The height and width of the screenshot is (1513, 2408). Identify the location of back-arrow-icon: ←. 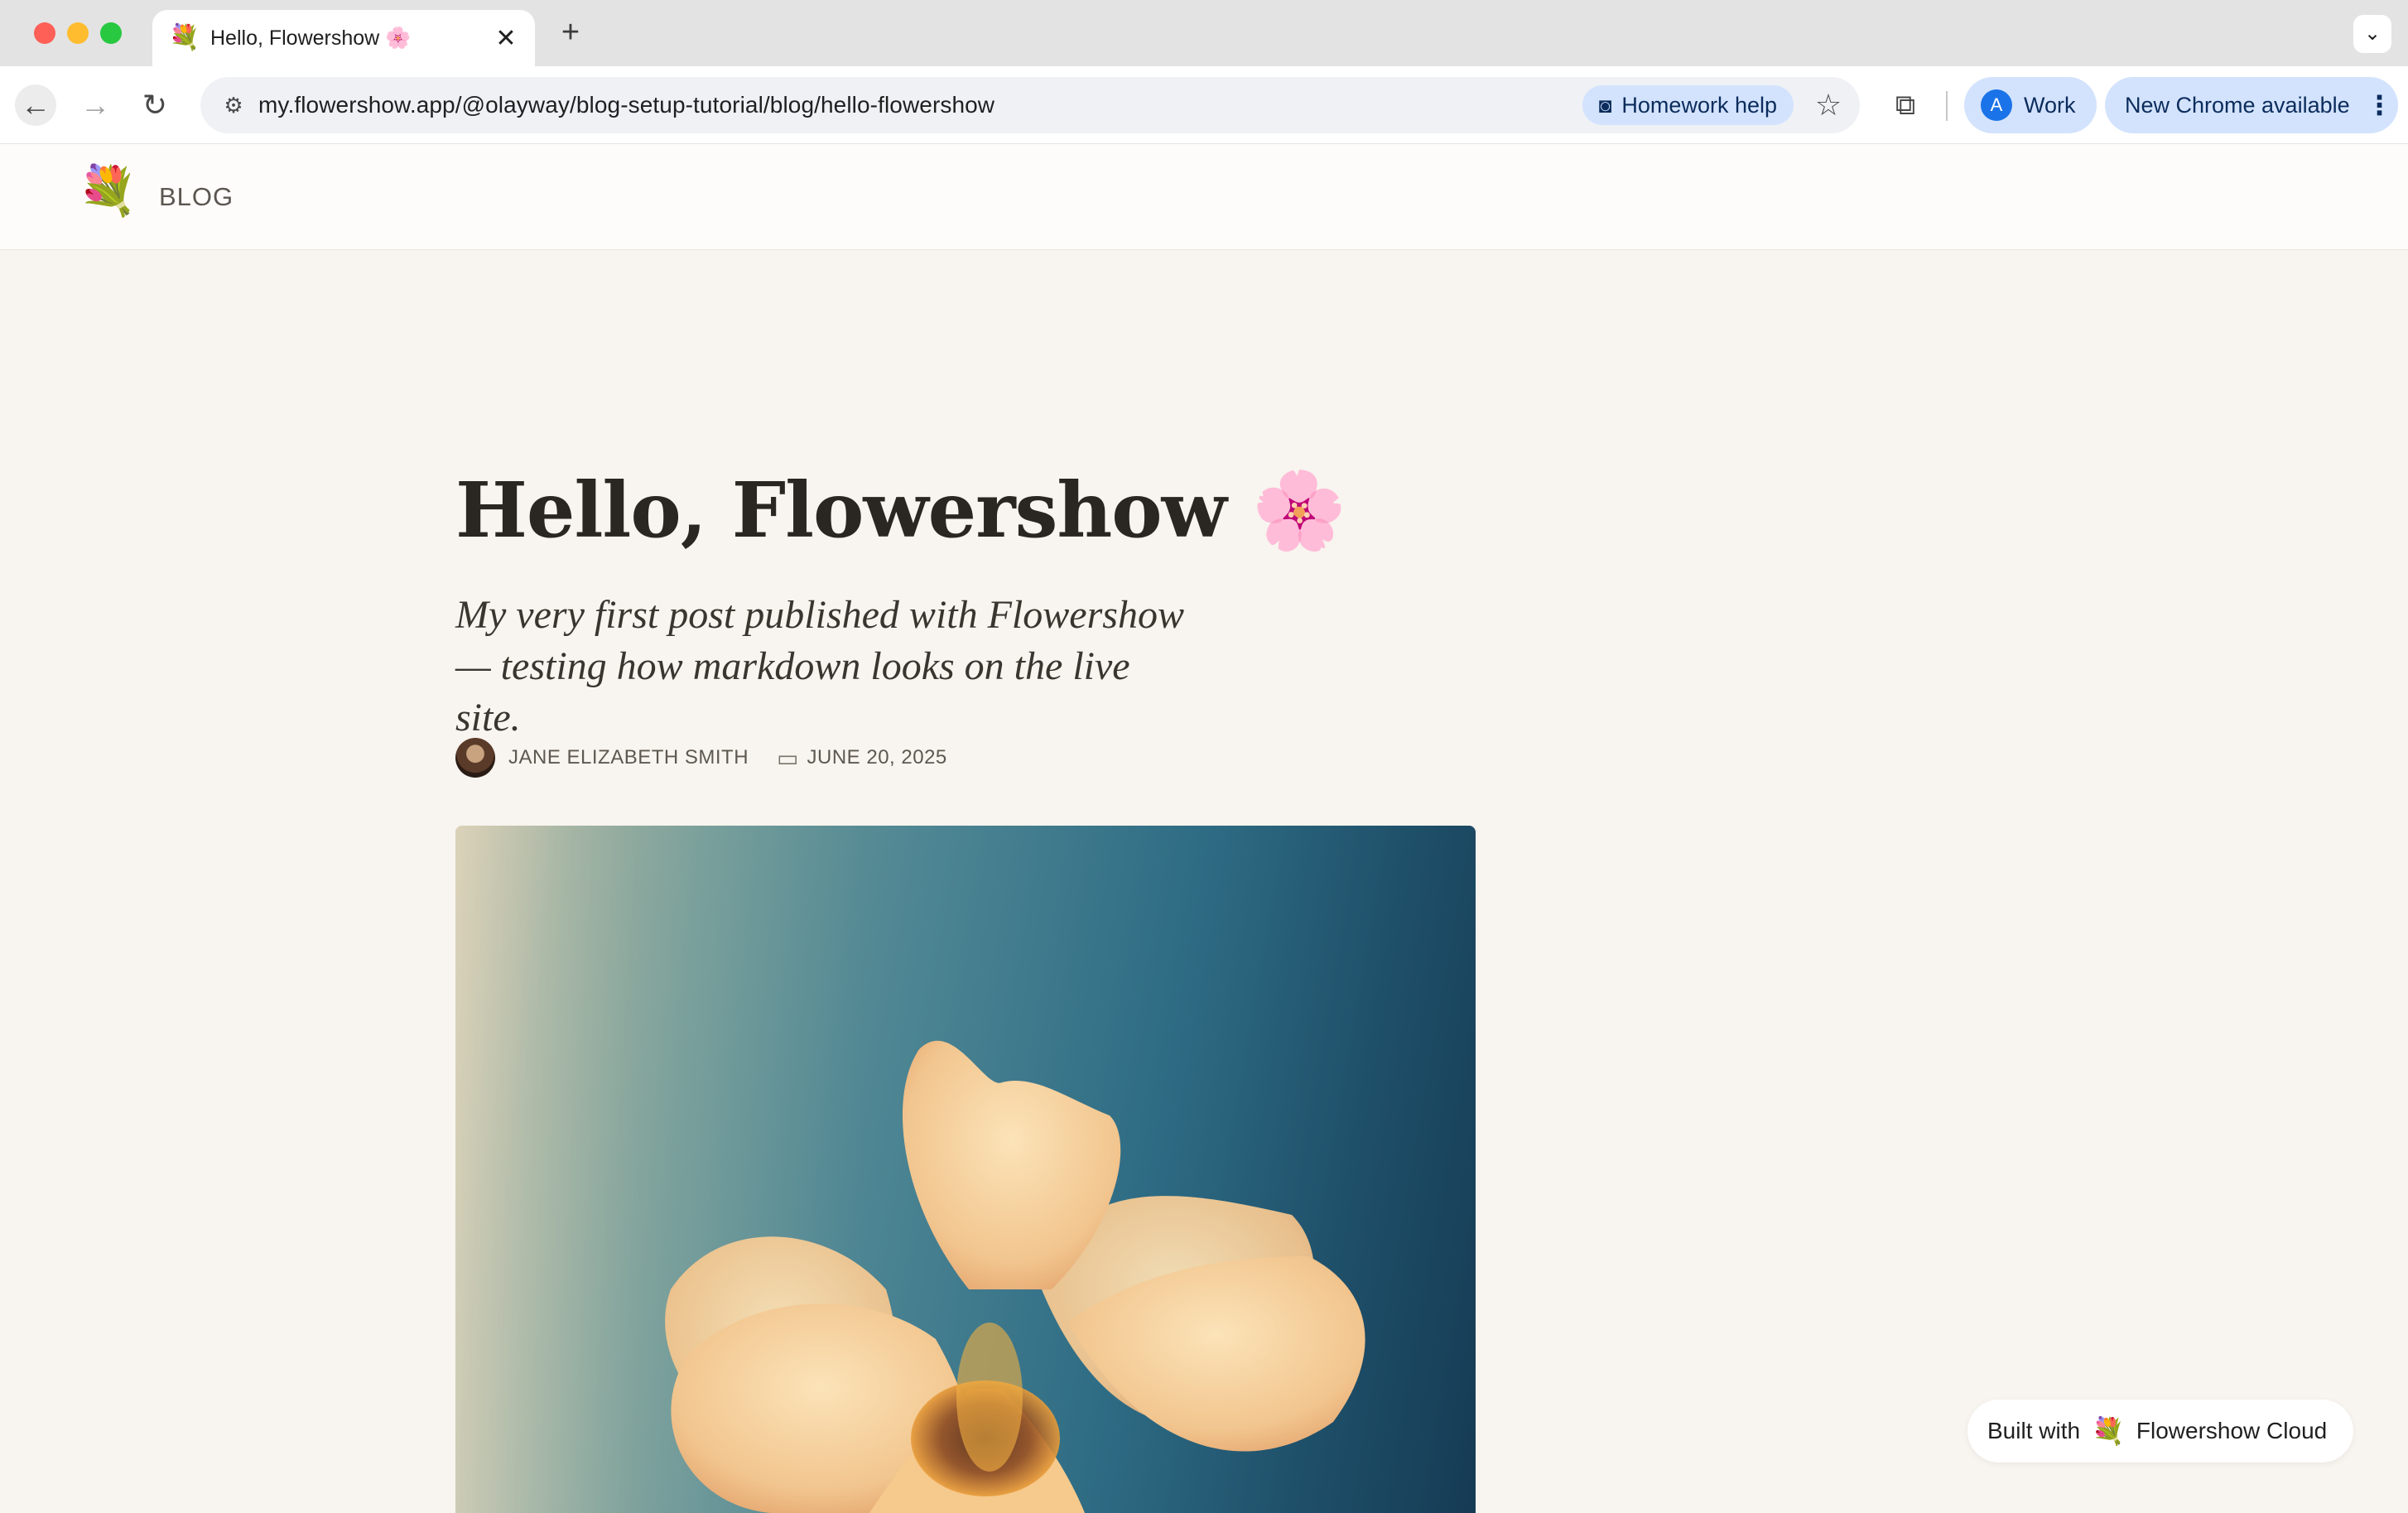
(35, 105).